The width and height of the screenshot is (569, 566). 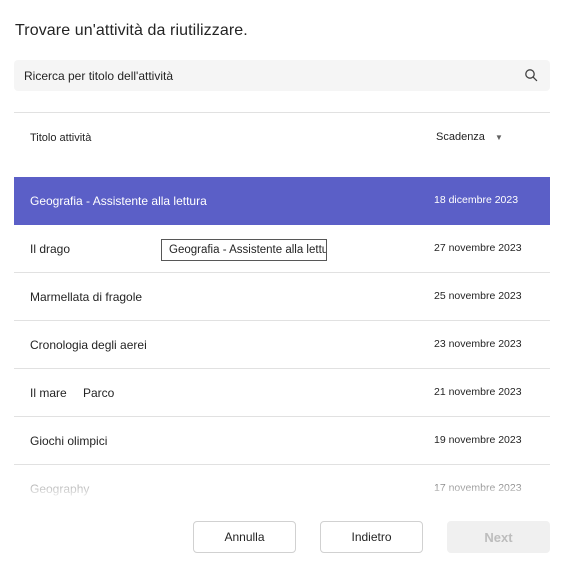 I want to click on back-button: Indietro, so click(x=371, y=537).